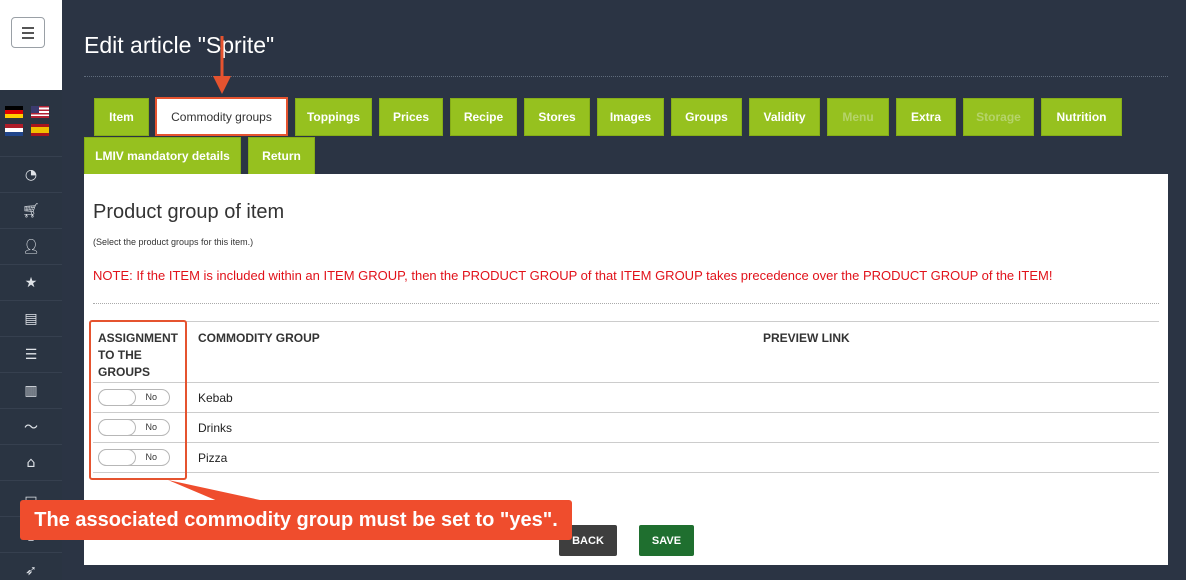 This screenshot has width=1186, height=580. What do you see at coordinates (28, 32) in the screenshot?
I see `menu-toggle-button` at bounding box center [28, 32].